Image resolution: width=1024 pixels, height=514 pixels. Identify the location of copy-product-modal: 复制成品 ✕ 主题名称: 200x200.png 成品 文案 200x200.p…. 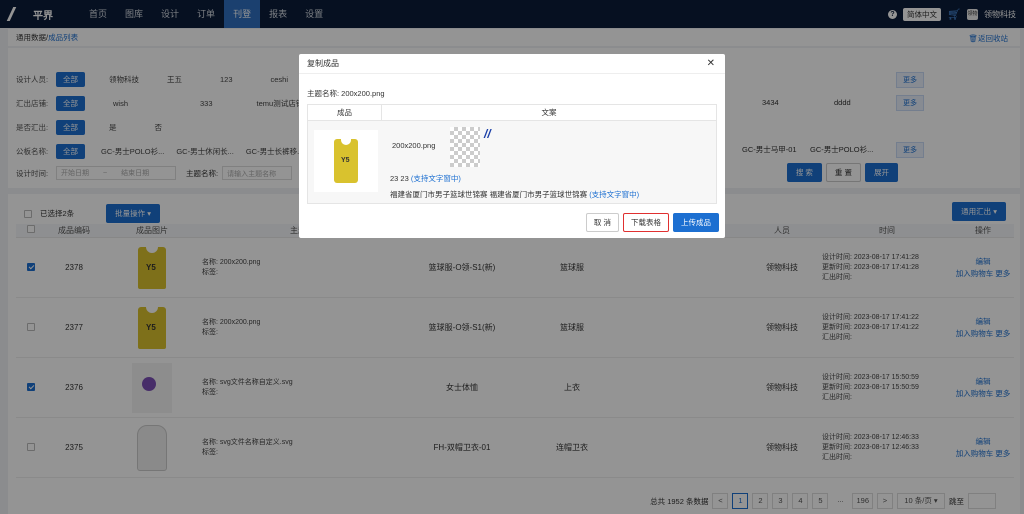
(512, 146).